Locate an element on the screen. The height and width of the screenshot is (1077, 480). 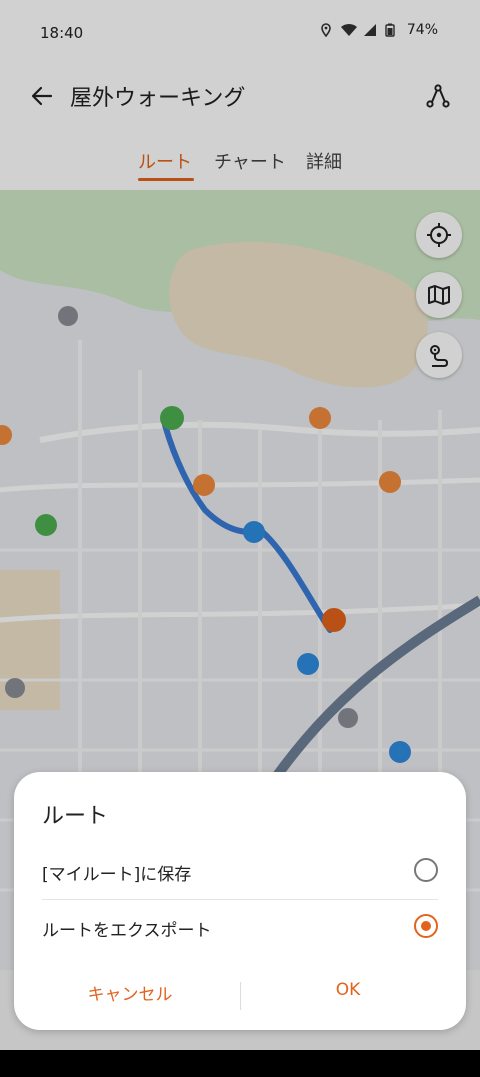
cancel-button: キャンセル is located at coordinates (130, 992).